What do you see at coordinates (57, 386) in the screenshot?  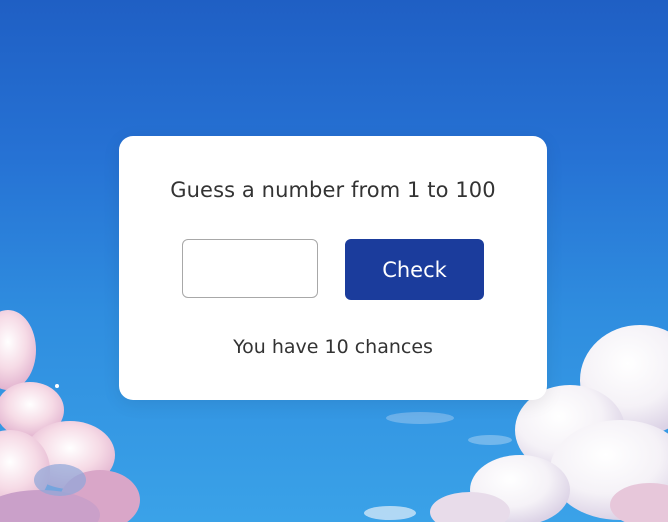 I see `sparkle` at bounding box center [57, 386].